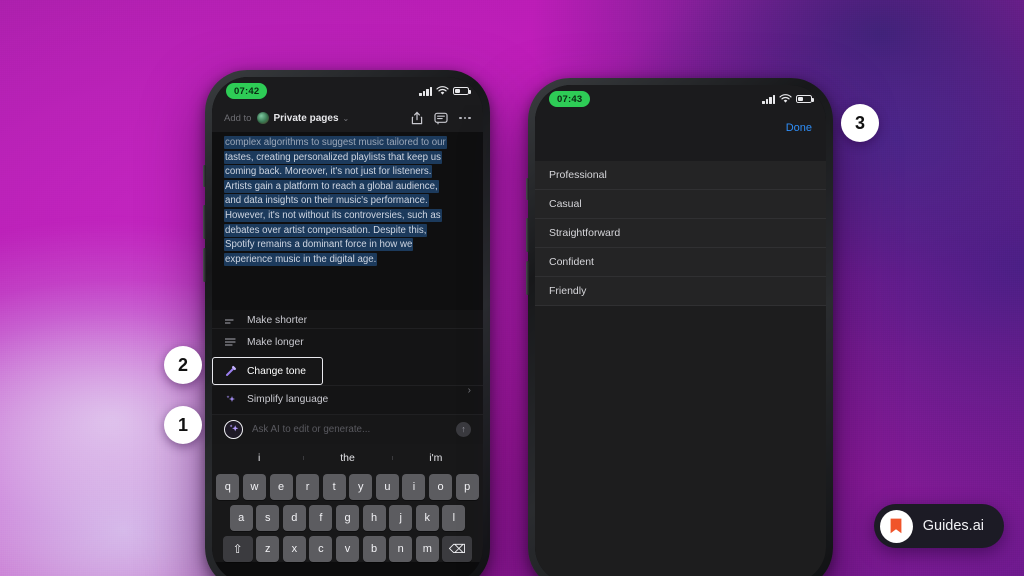 The height and width of the screenshot is (576, 1024). I want to click on key-v: v, so click(347, 548).